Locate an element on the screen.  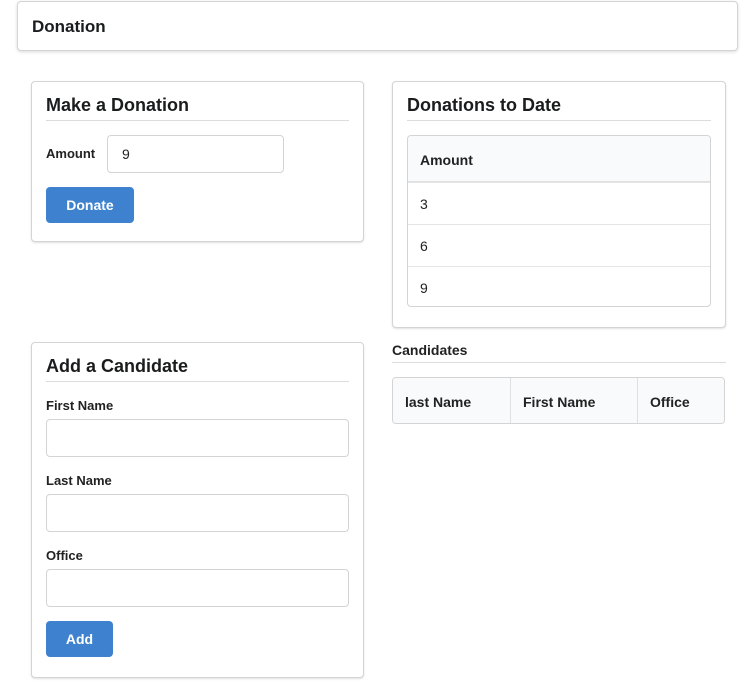
office-input is located at coordinates (197, 588).